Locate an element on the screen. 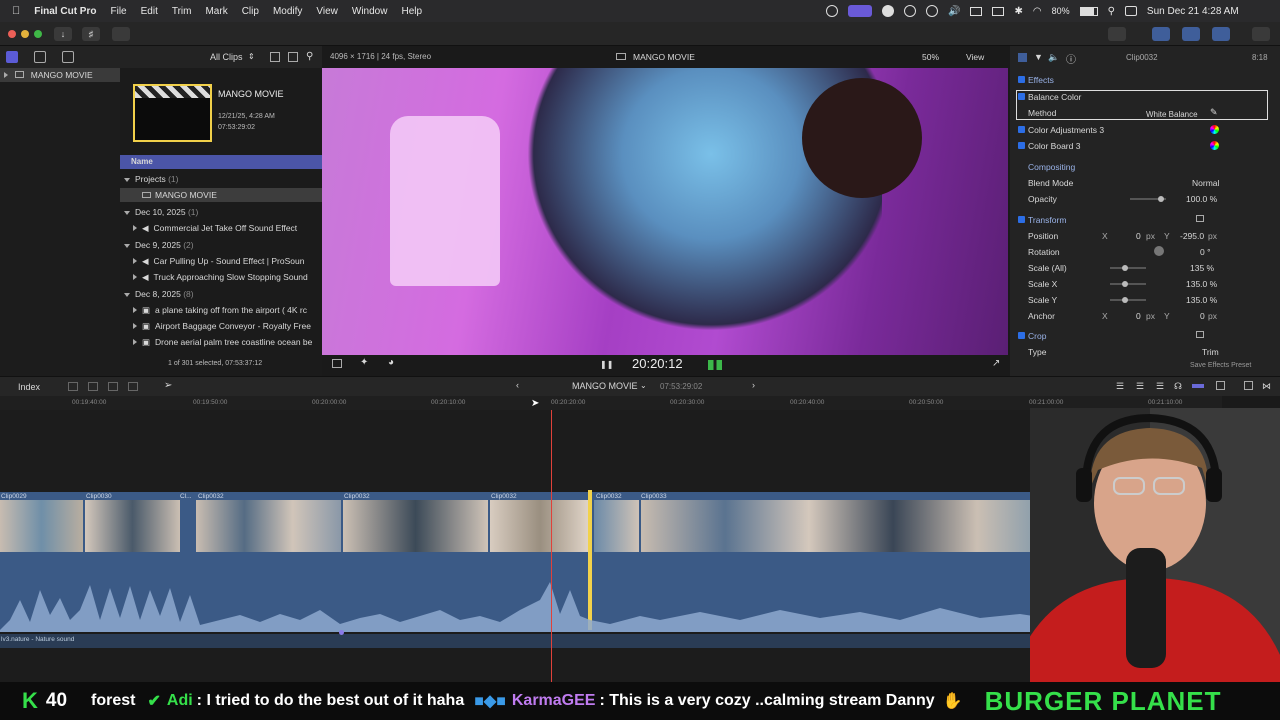 The width and height of the screenshot is (1280, 720). group-dec-10: Dec 10, 2025 (1) is located at coordinates (161, 212).